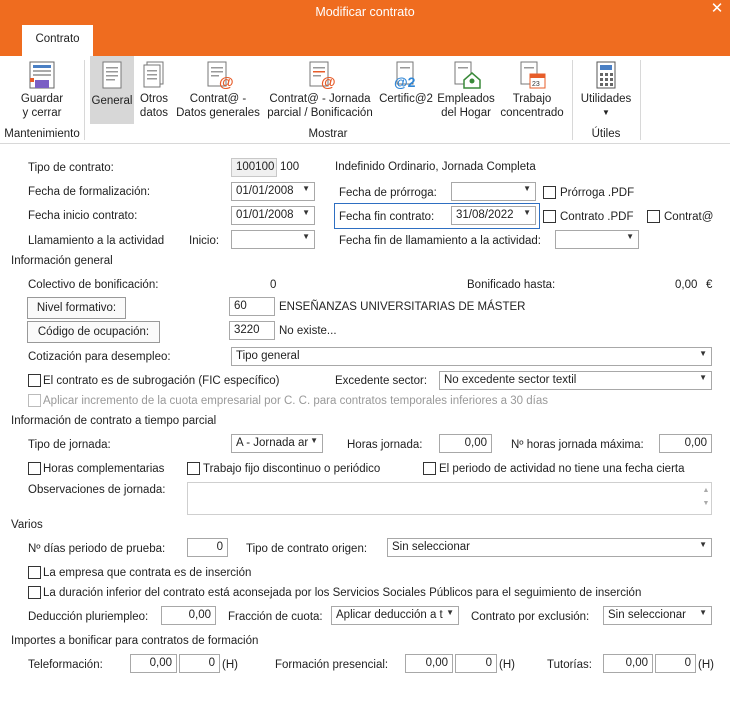 Image resolution: width=730 pixels, height=706 pixels. What do you see at coordinates (493, 215) in the screenshot?
I see `fecha-fin-field: 31/08/2022 ▼` at bounding box center [493, 215].